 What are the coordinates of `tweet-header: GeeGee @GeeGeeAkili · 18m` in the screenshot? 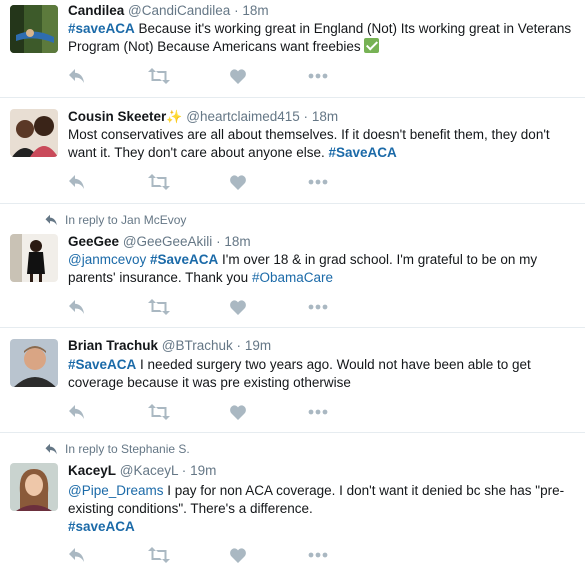 It's located at (159, 241).